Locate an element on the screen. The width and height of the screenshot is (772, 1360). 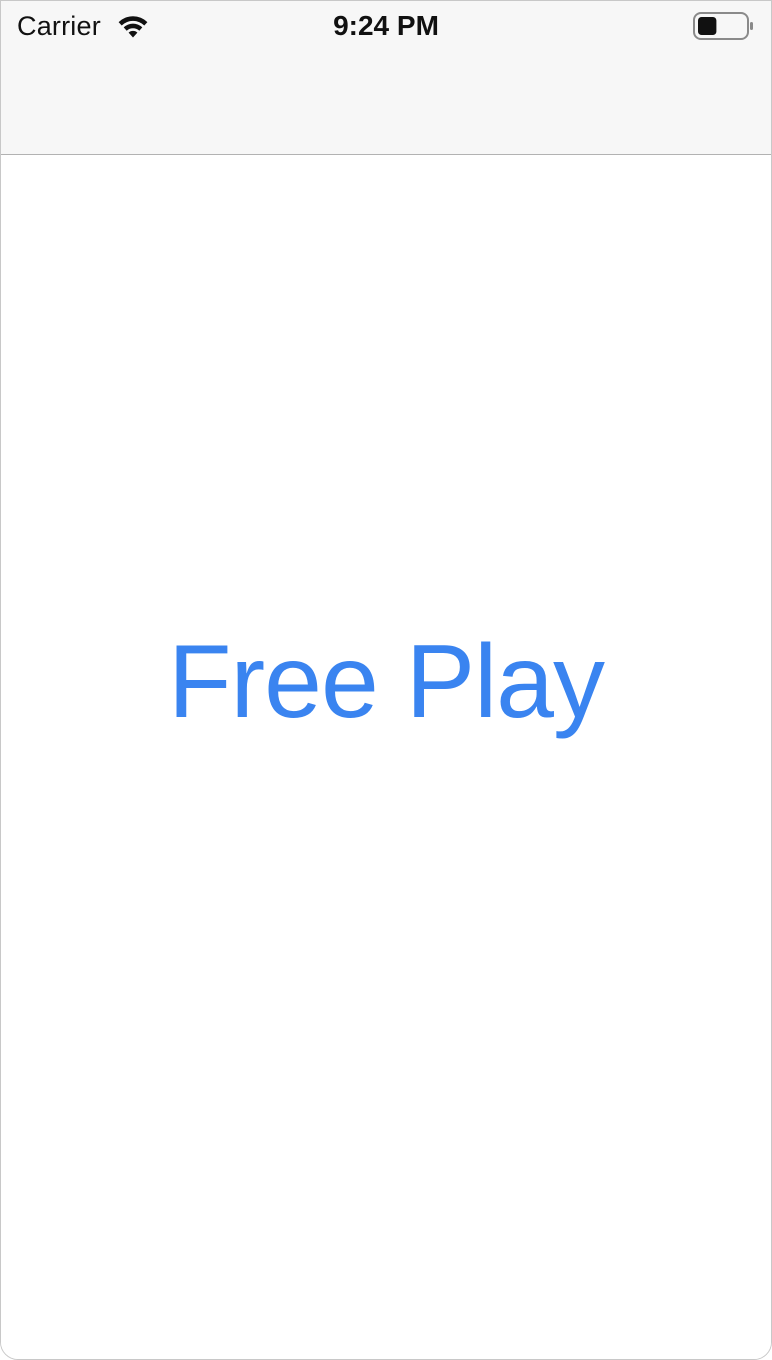
navigation-bar is located at coordinates (386, 103).